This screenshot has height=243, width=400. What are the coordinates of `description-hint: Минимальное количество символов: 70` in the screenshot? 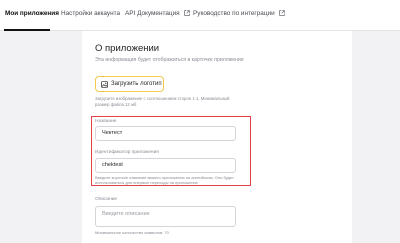 It's located at (132, 232).